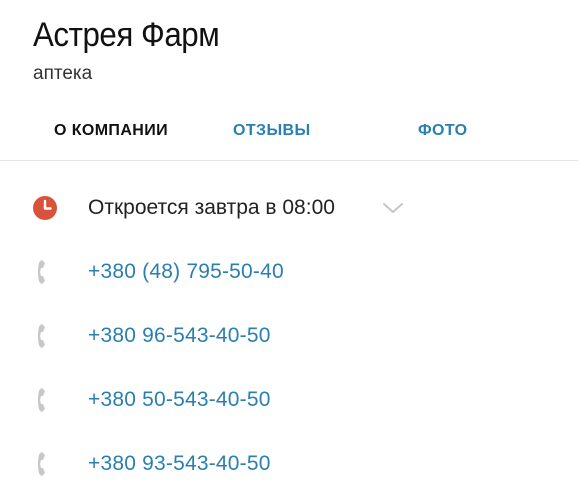  I want to click on tab-photo: ФОТО, so click(443, 131).